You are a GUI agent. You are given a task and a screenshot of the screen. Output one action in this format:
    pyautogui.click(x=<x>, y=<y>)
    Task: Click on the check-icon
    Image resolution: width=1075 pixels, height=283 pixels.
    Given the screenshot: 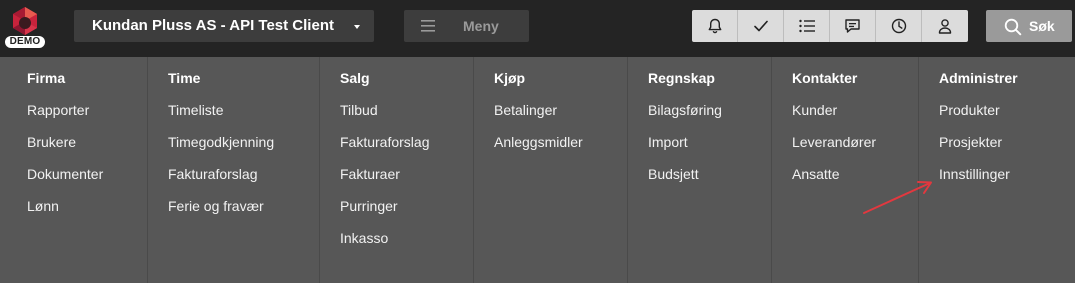 What is the action you would take?
    pyautogui.click(x=760, y=26)
    